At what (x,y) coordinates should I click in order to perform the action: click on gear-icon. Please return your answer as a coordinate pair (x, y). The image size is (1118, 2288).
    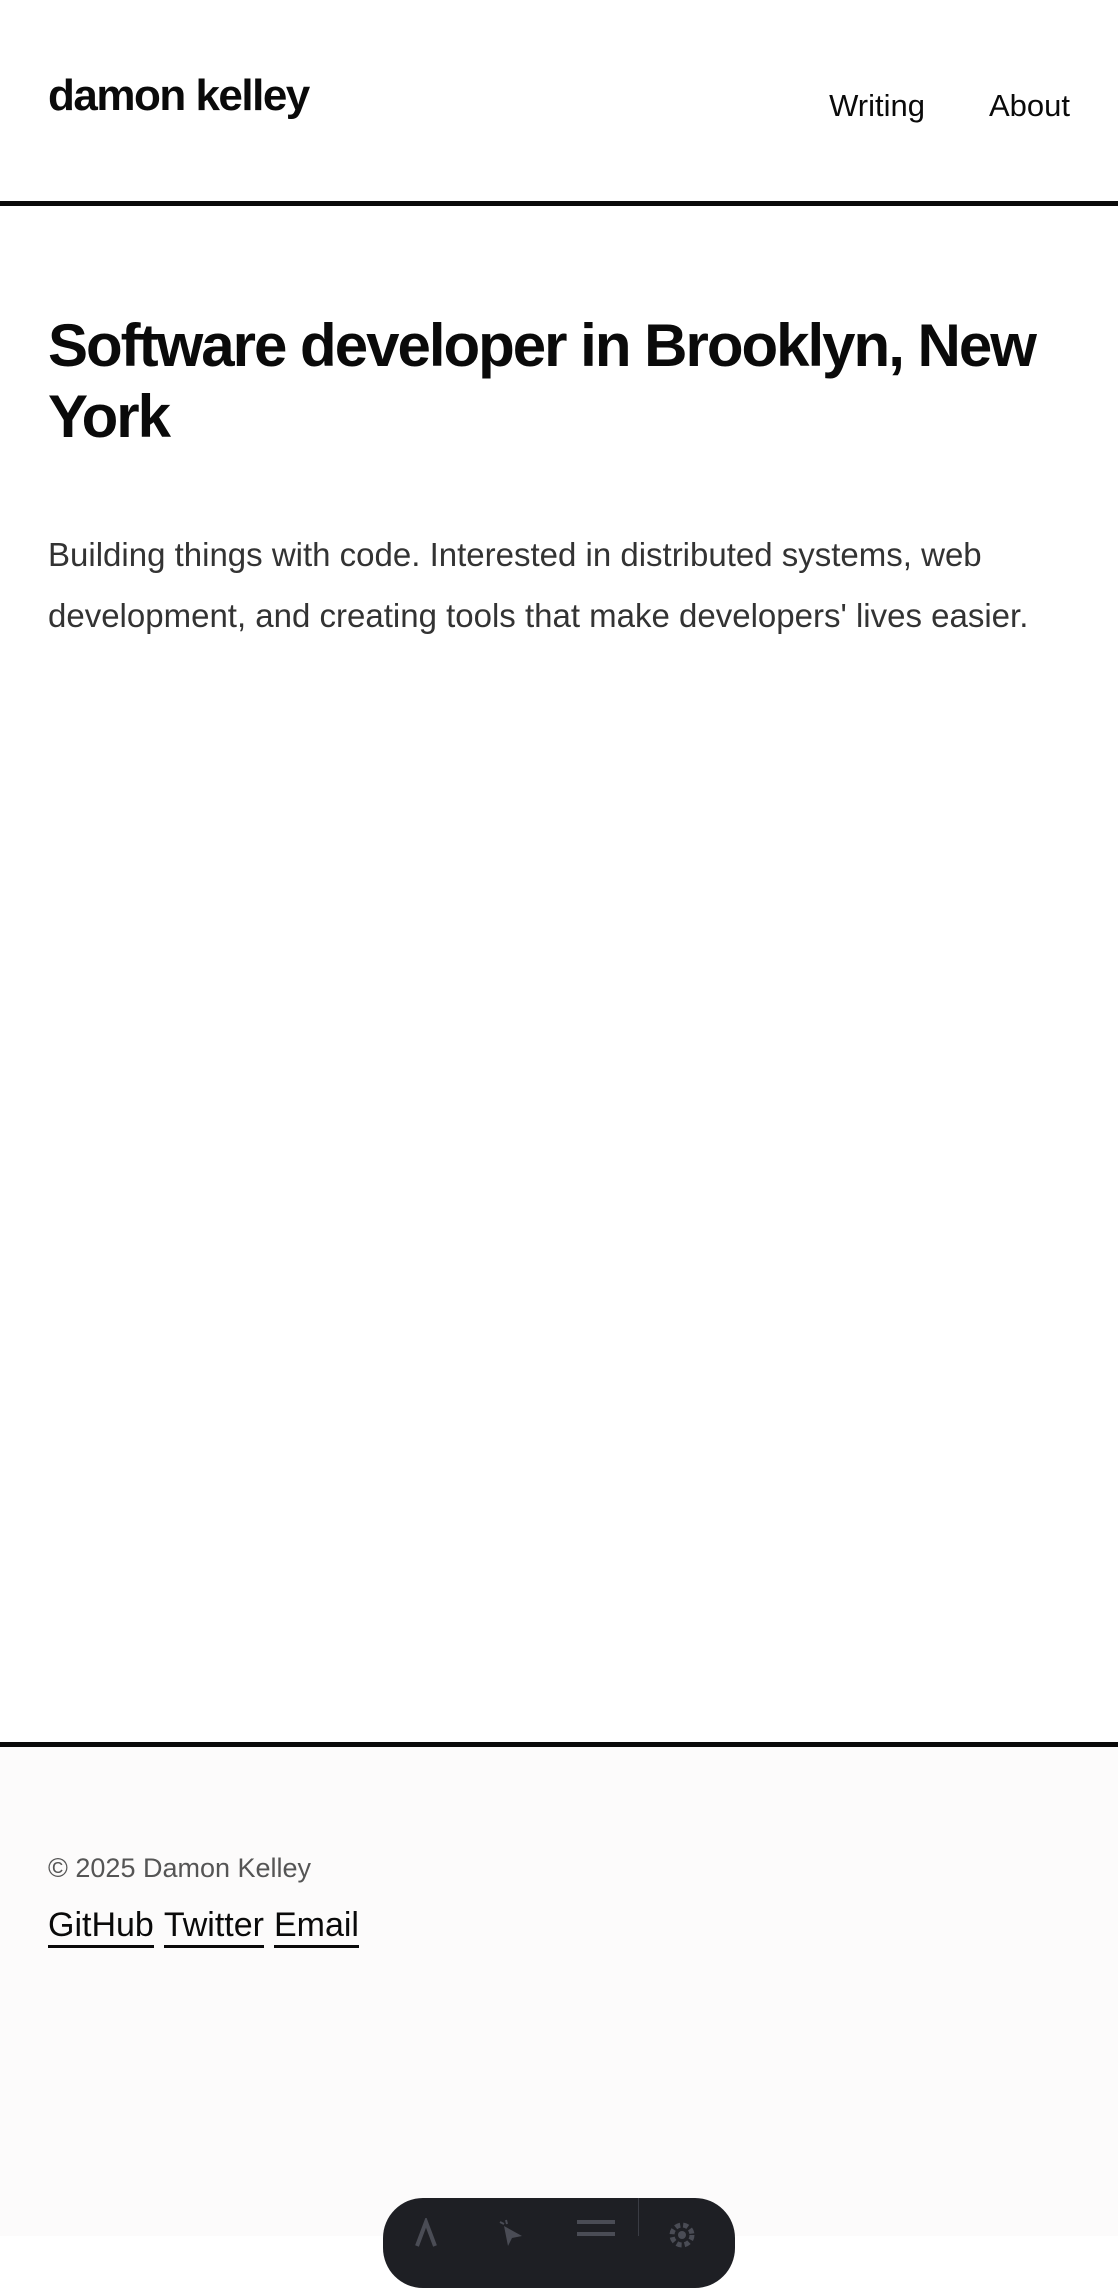
    Looking at the image, I should click on (681, 2238).